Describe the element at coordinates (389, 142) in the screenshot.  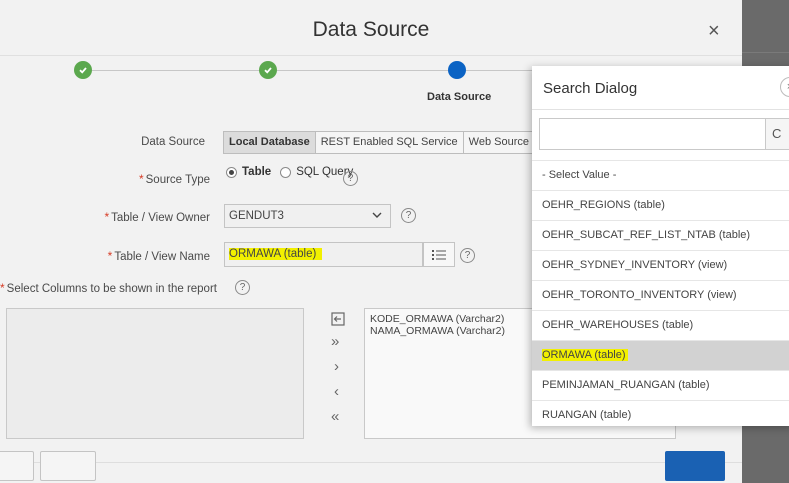
I see `data-source-option-rest-sql: REST Enabled SQL Service` at that location.